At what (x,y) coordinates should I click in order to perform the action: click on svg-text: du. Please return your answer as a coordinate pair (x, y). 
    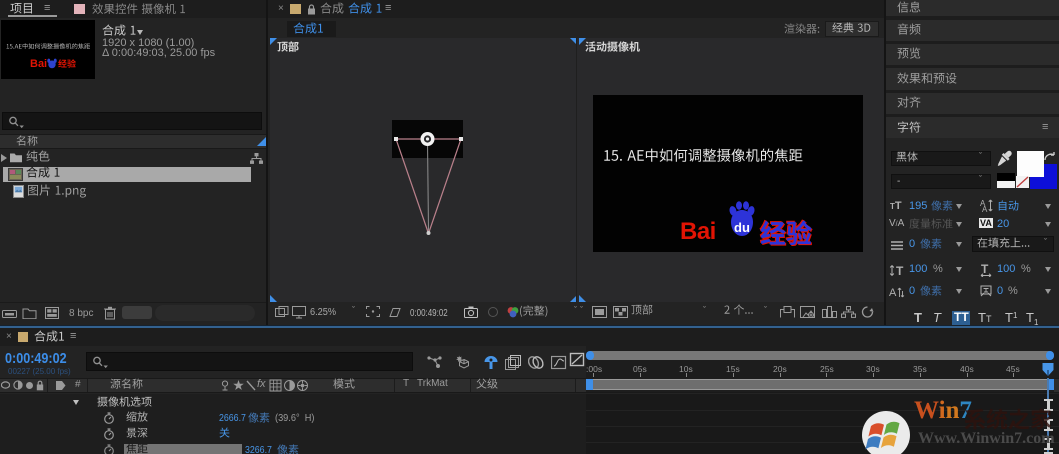
    Looking at the image, I should click on (742, 227).